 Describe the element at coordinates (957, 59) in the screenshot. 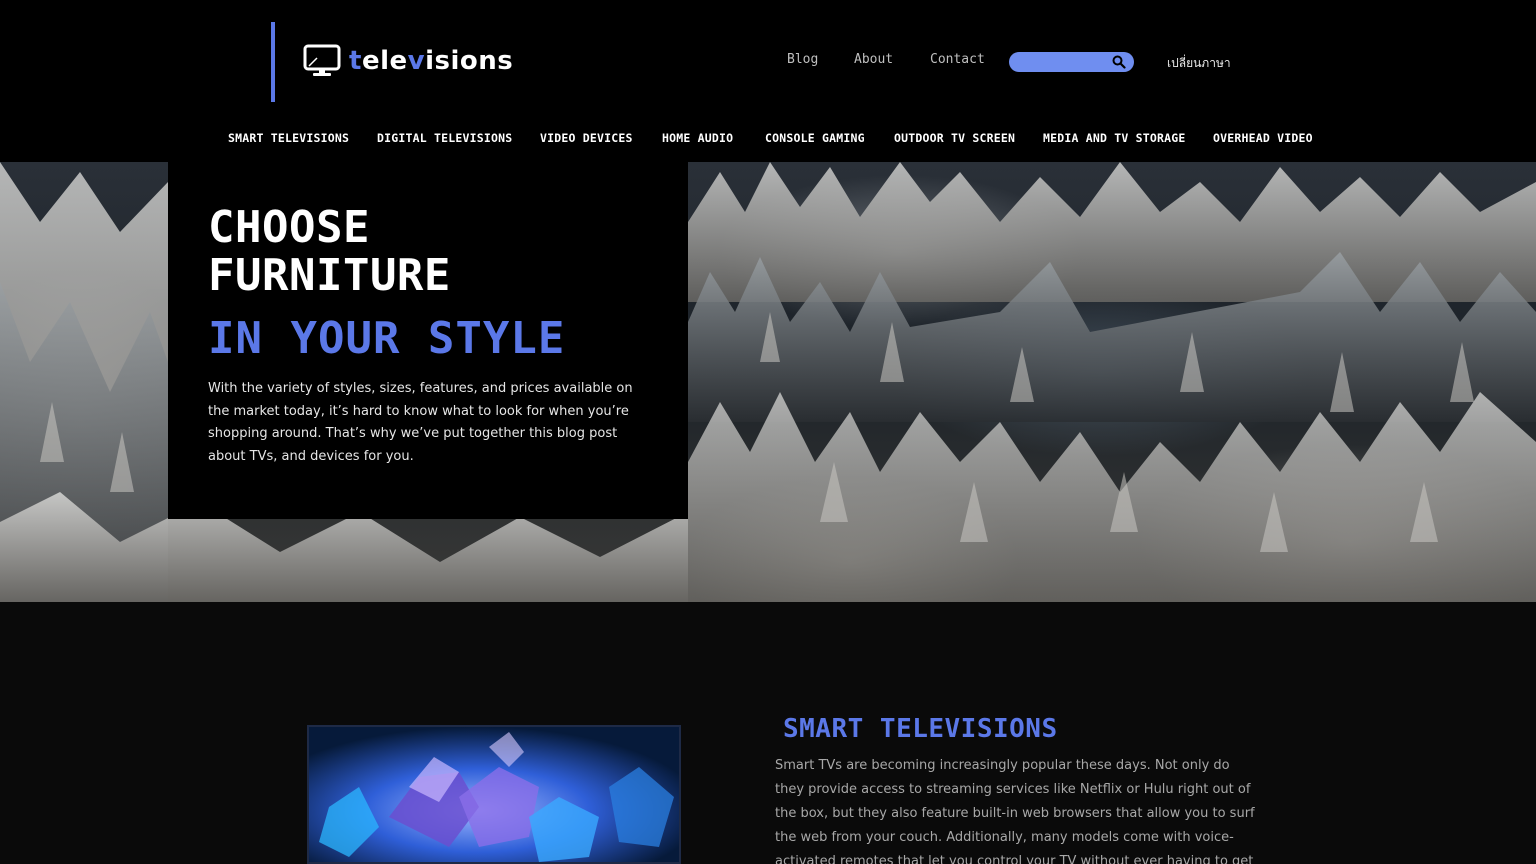

I see `top-link-contact: Contact` at that location.